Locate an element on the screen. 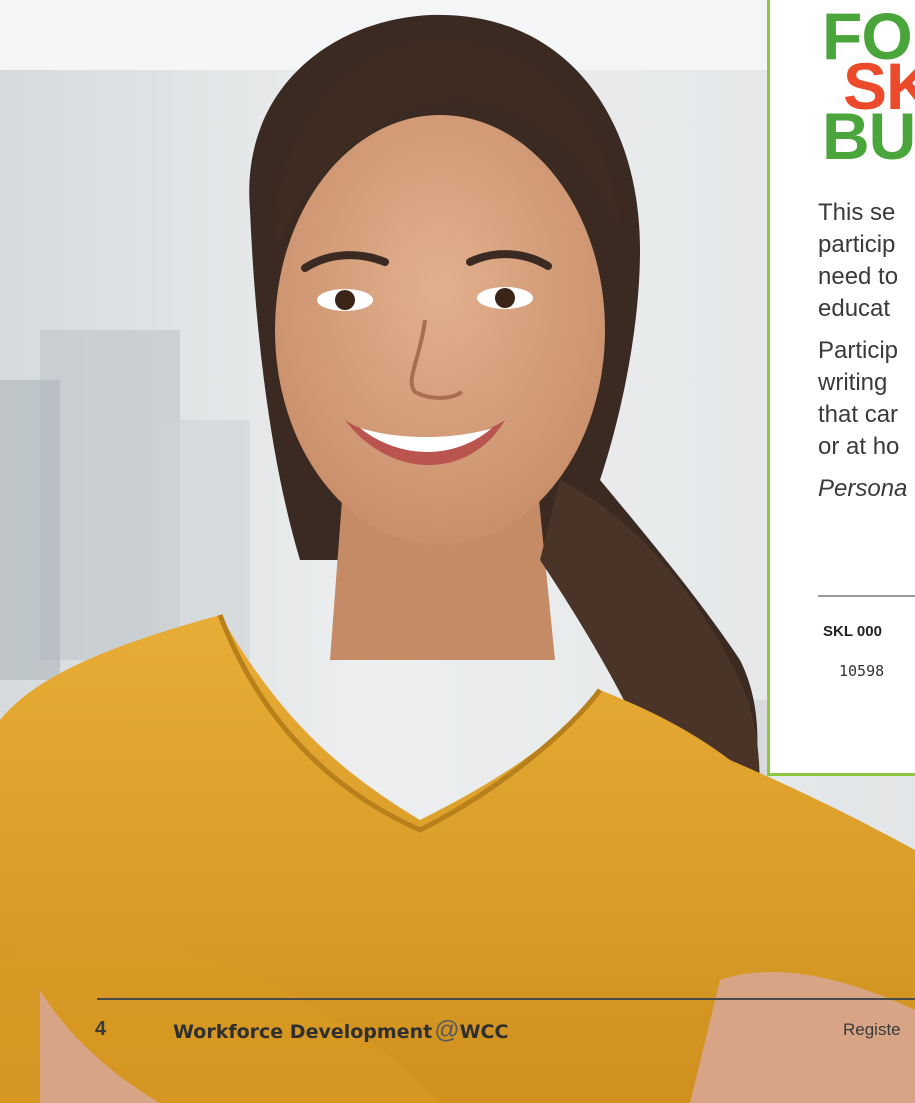 The width and height of the screenshot is (915, 1103). description-note: Persona is located at coordinates (863, 488).